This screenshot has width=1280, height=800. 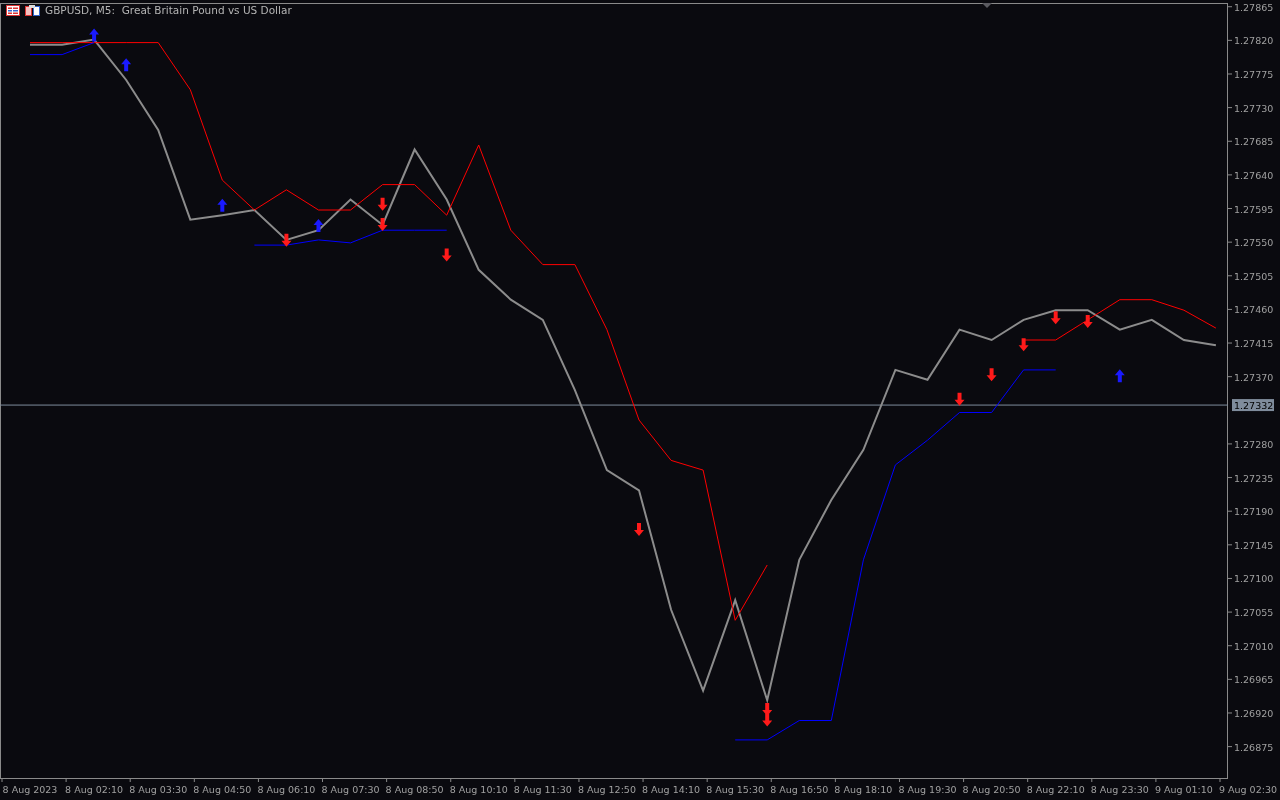 What do you see at coordinates (414, 789) in the screenshot?
I see `time-axis-label: 8 Aug 08:50` at bounding box center [414, 789].